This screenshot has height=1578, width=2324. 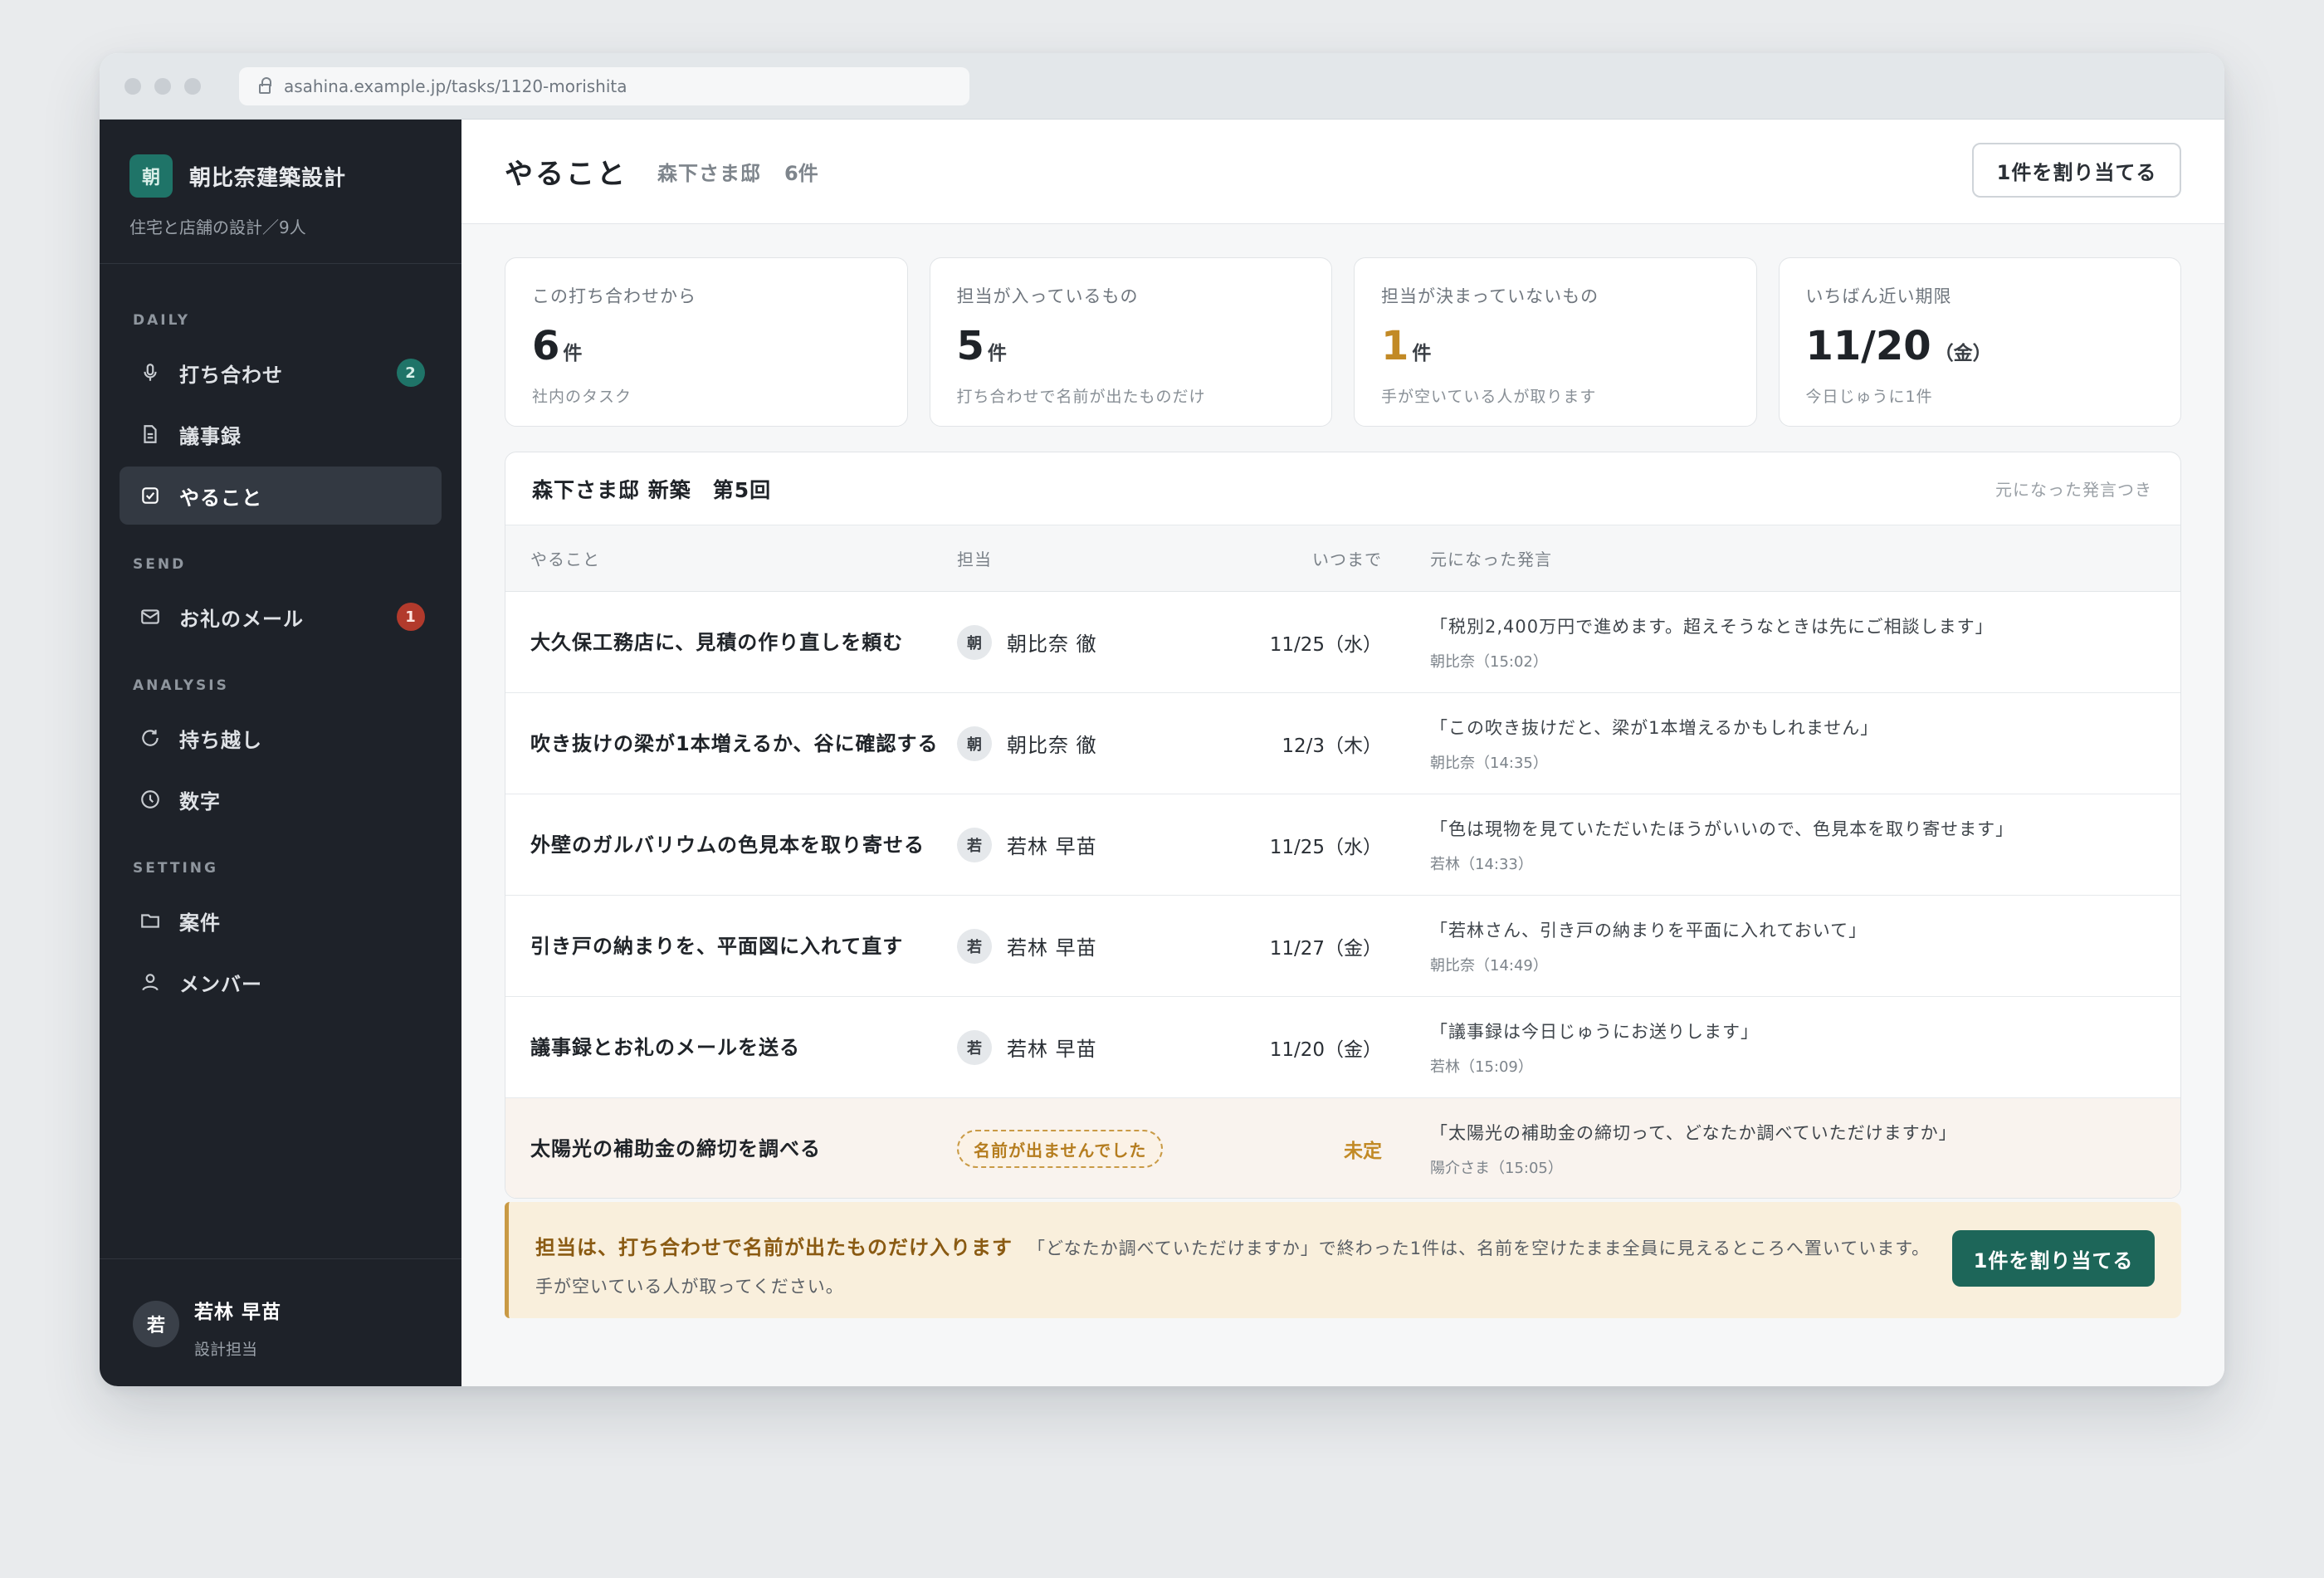 What do you see at coordinates (150, 495) in the screenshot?
I see `checkbox-icon` at bounding box center [150, 495].